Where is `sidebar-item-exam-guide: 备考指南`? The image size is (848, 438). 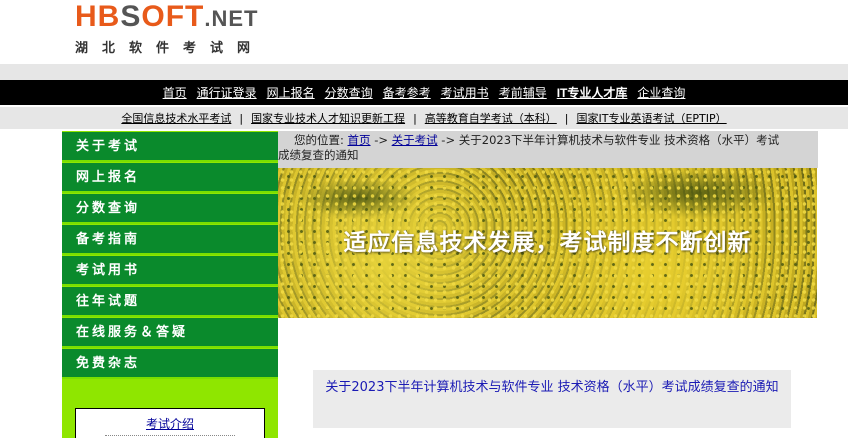 sidebar-item-exam-guide: 备考指南 is located at coordinates (170, 239).